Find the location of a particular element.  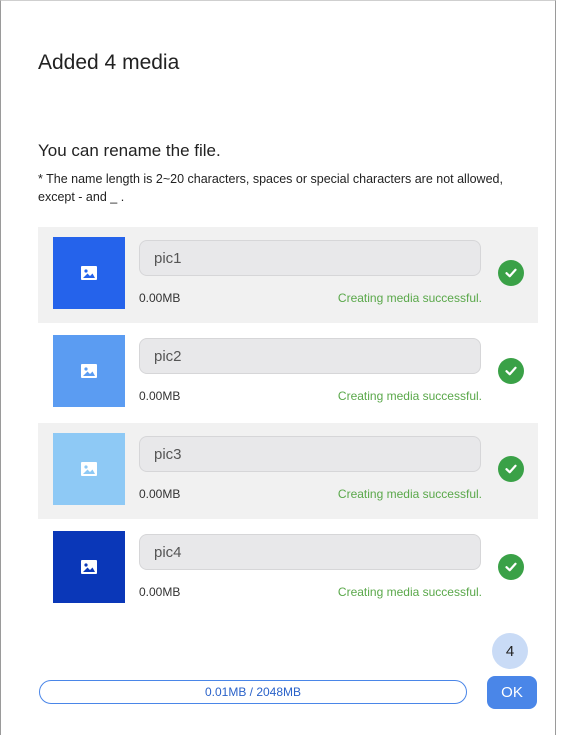

storage-usage-bar: 0.01MB / 2048MB is located at coordinates (253, 692).